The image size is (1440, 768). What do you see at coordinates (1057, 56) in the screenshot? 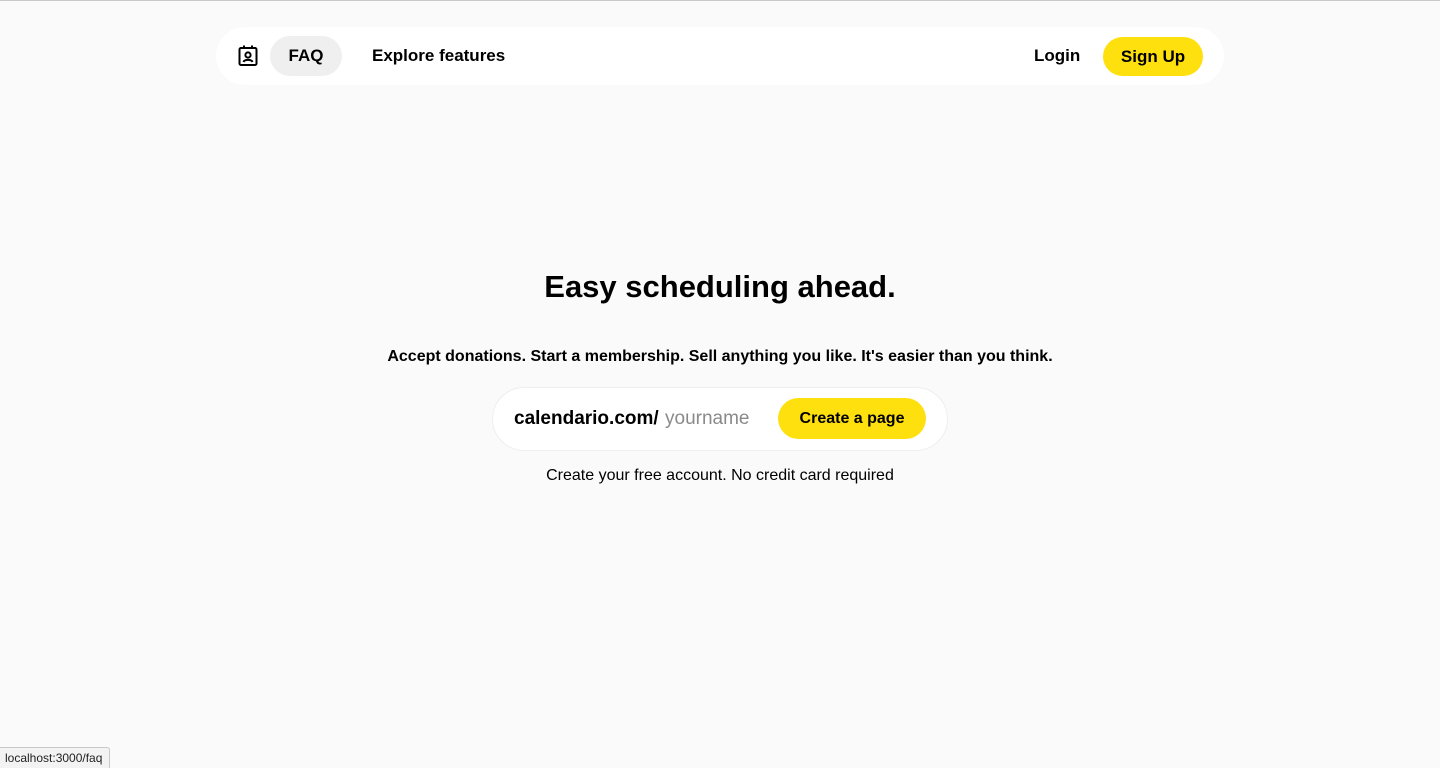
I see `login-link: Login` at bounding box center [1057, 56].